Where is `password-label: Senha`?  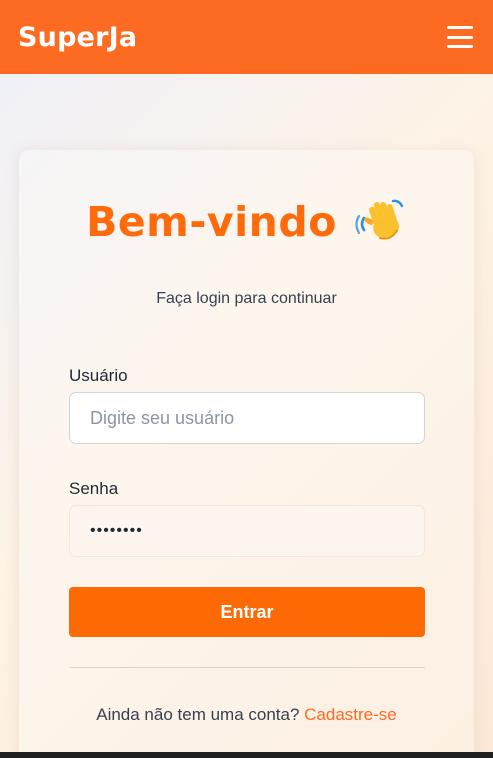
password-label: Senha is located at coordinates (94, 488).